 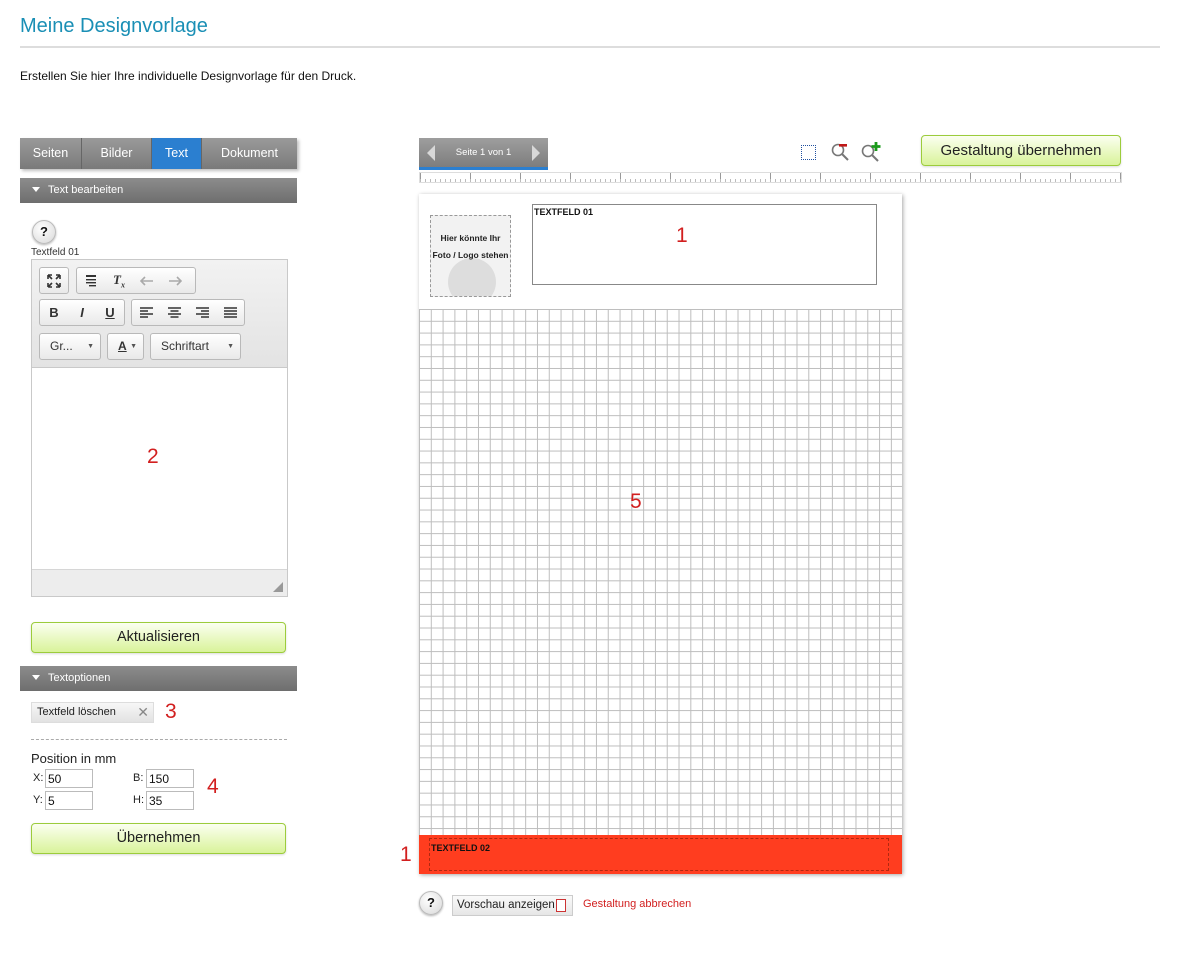 What do you see at coordinates (44, 232) in the screenshot?
I see `help-button: ?` at bounding box center [44, 232].